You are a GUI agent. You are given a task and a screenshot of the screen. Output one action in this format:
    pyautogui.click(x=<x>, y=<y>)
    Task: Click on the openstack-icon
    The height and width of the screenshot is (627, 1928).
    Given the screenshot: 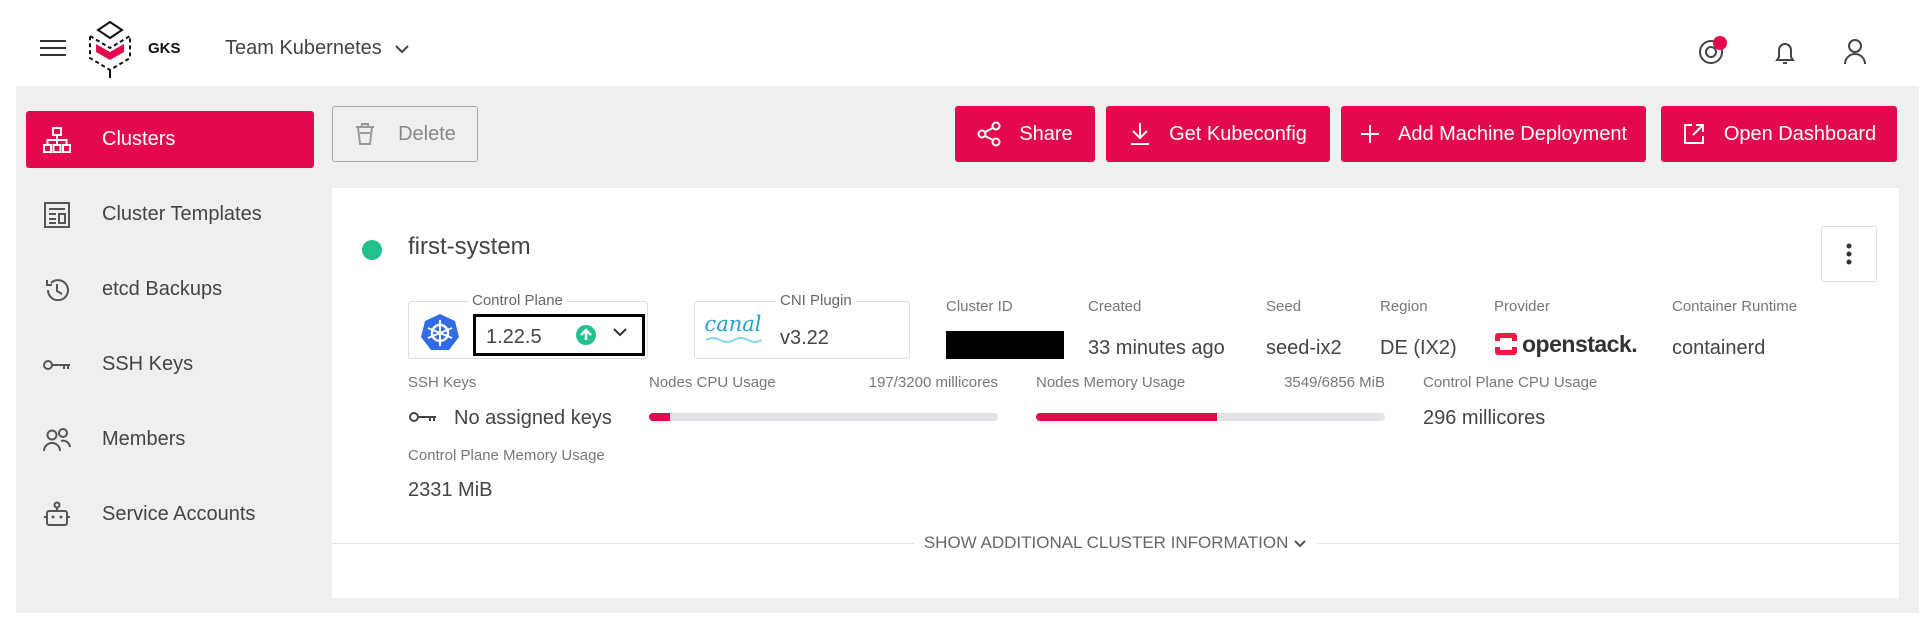 What is the action you would take?
    pyautogui.click(x=1506, y=344)
    